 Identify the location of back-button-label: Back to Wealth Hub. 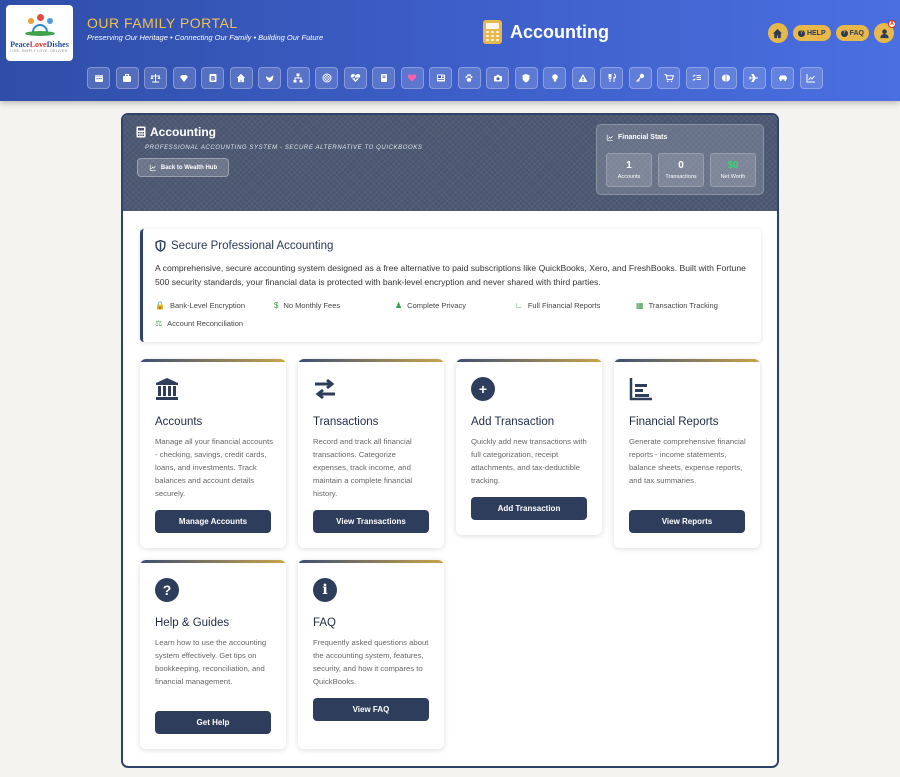
(189, 167).